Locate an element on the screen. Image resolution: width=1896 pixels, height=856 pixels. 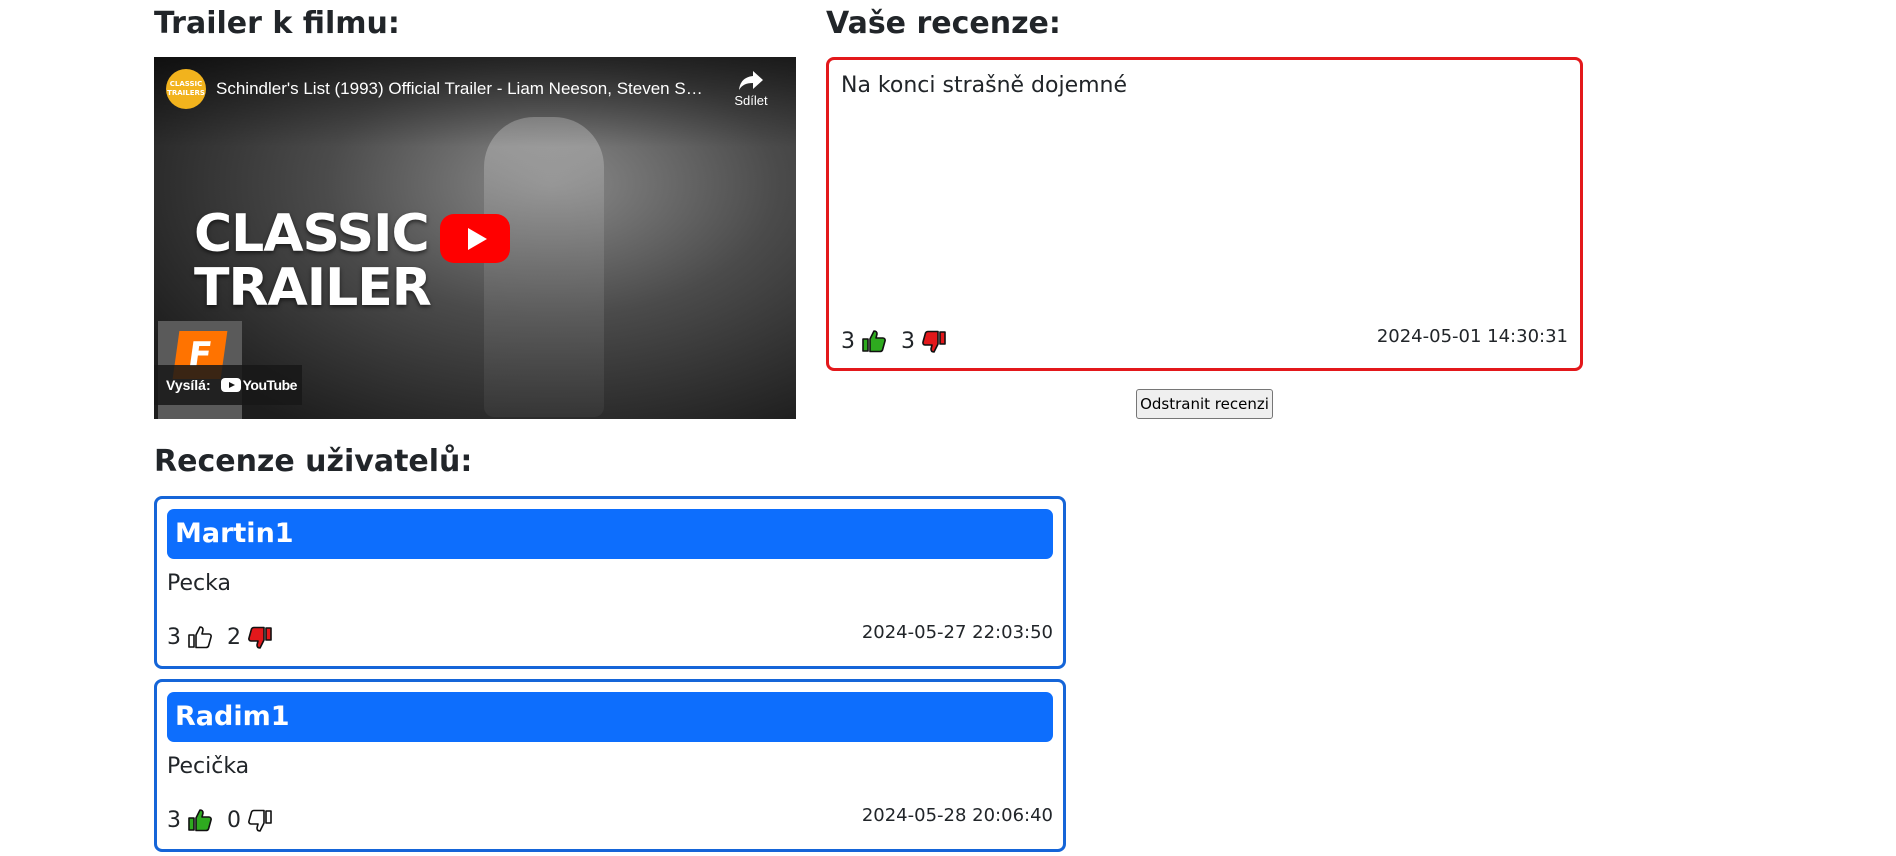
user-review-card: Martin1 Pecka 3 2 2024-05-27 22:03:50 is located at coordinates (610, 582).